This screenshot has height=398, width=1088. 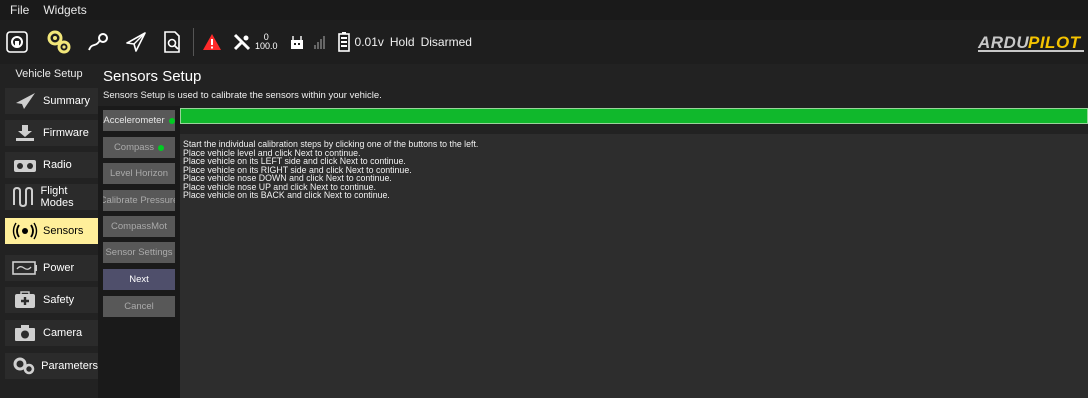 I want to click on sensor-settings-button: Sensor Settings, so click(x=139, y=252).